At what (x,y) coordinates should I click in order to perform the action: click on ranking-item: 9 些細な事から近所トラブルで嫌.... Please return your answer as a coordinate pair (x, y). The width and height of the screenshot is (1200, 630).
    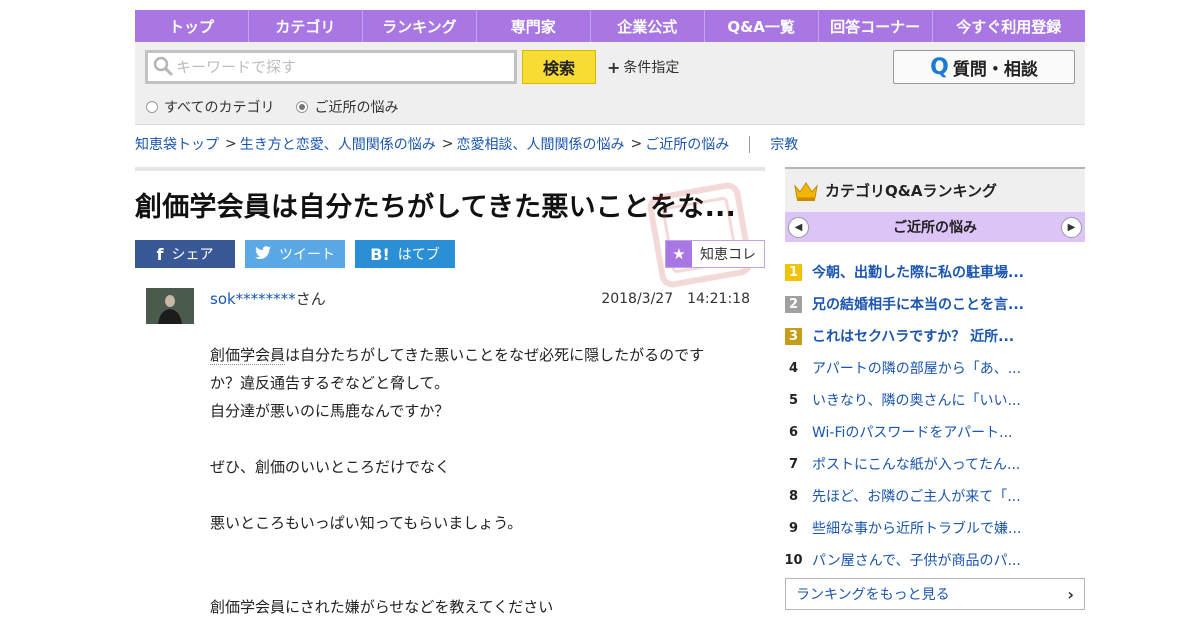
    Looking at the image, I should click on (935, 528).